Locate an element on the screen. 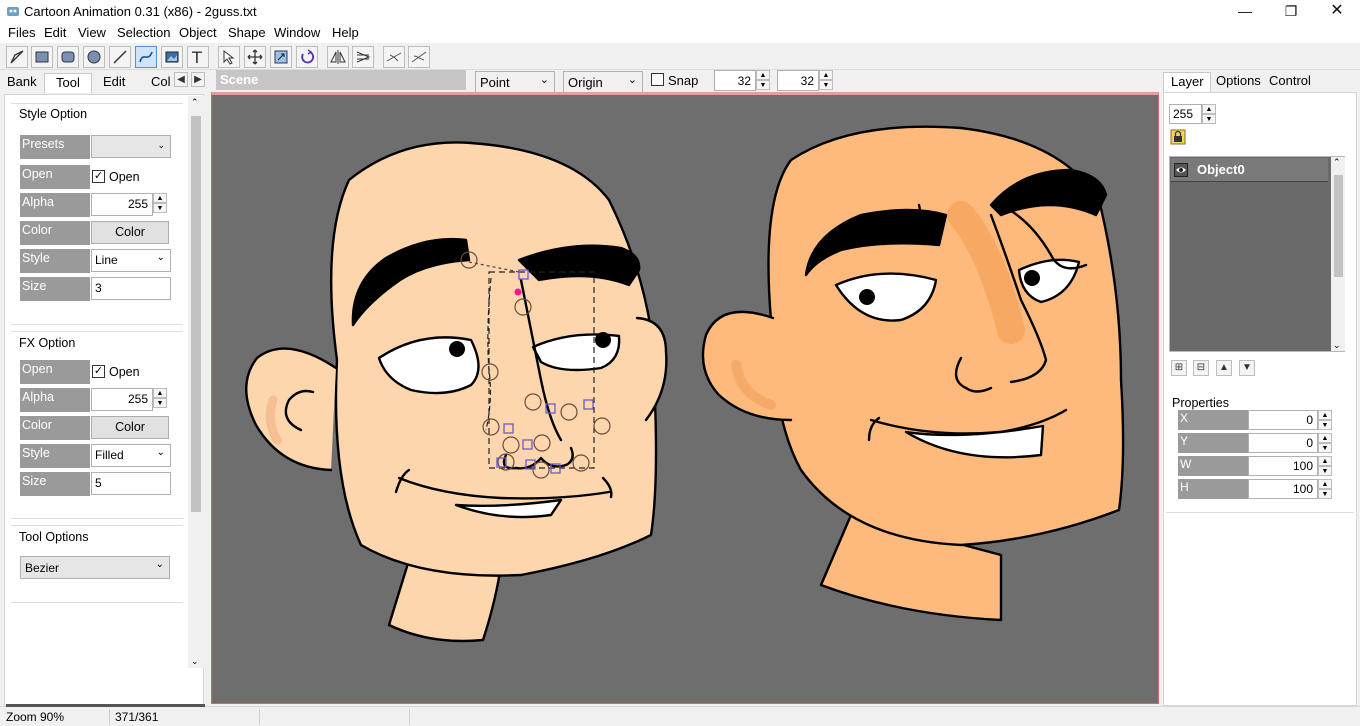 This screenshot has width=1360, height=726. prop-h-spinner: ▲ ▼ is located at coordinates (1325, 489).